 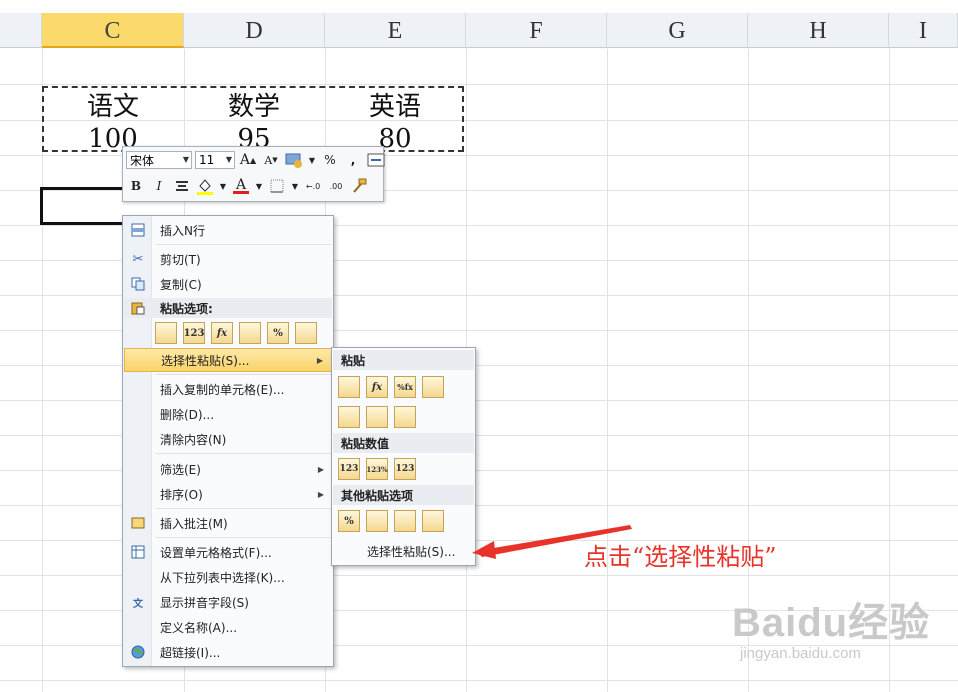 I want to click on grow-font-button: A ▲, so click(x=248, y=160).